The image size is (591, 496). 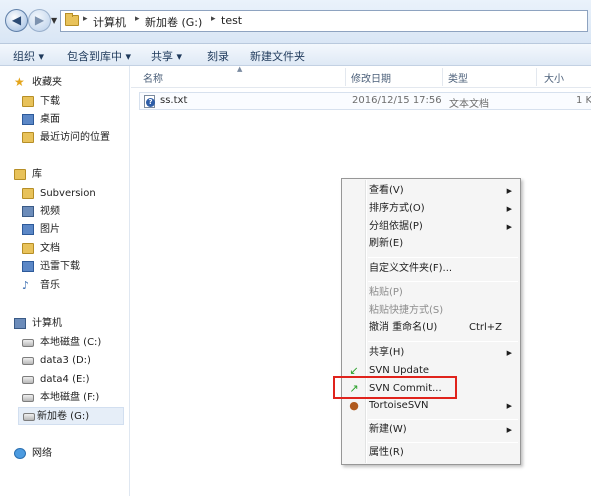 What do you see at coordinates (75, 212) in the screenshot?
I see `nav-item-videos: 视频` at bounding box center [75, 212].